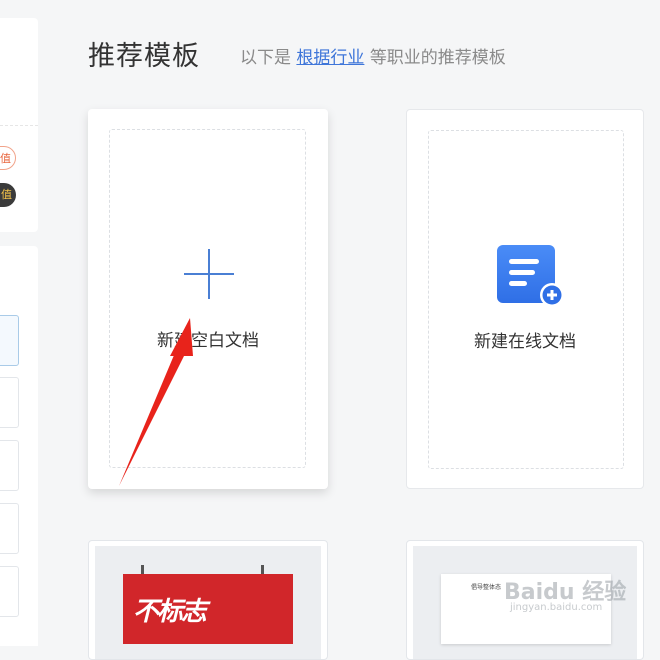 The height and width of the screenshot is (660, 660). Describe the element at coordinates (170, 612) in the screenshot. I see `poster-title: 不标志` at that location.